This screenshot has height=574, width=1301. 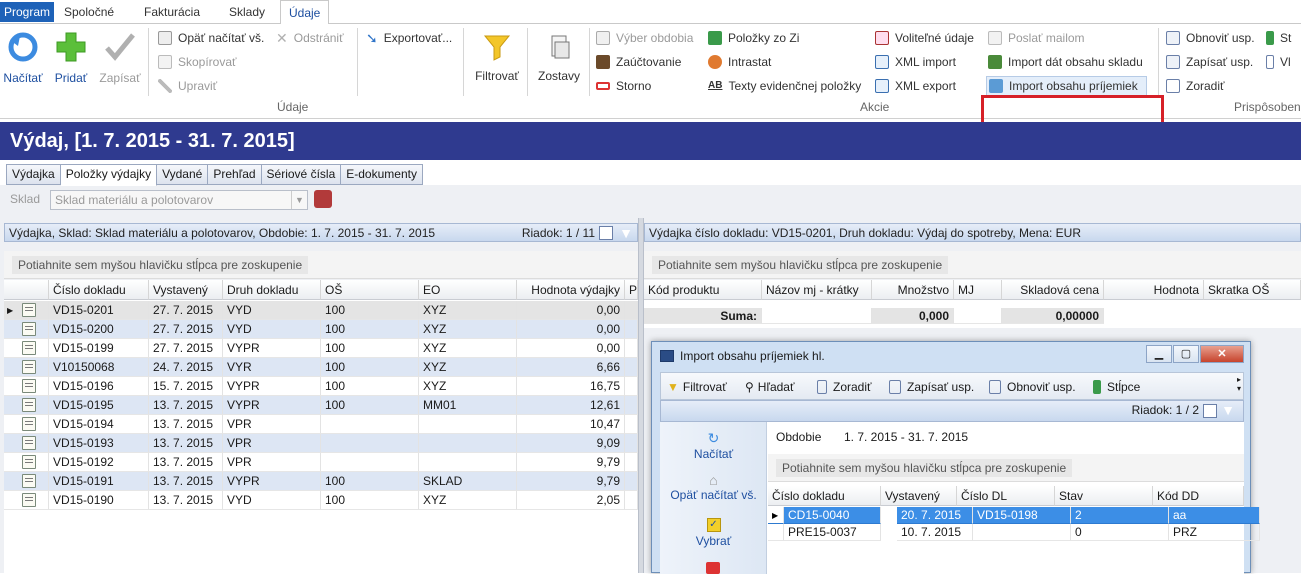 I want to click on column-header: Druh dokladu, so click(x=272, y=290).